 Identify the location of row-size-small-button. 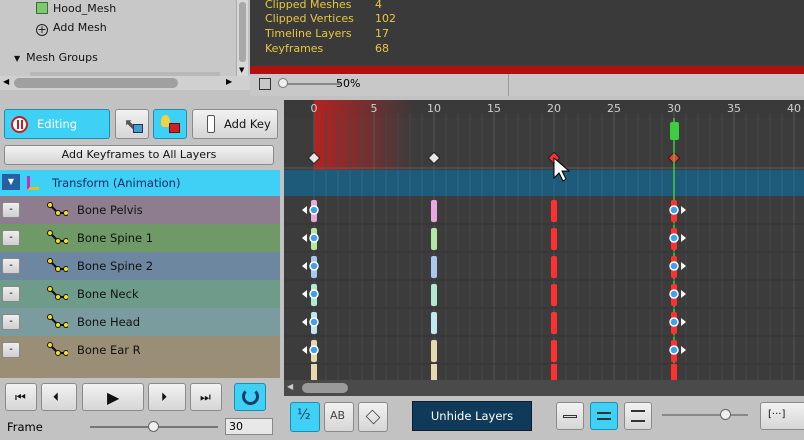
(570, 416).